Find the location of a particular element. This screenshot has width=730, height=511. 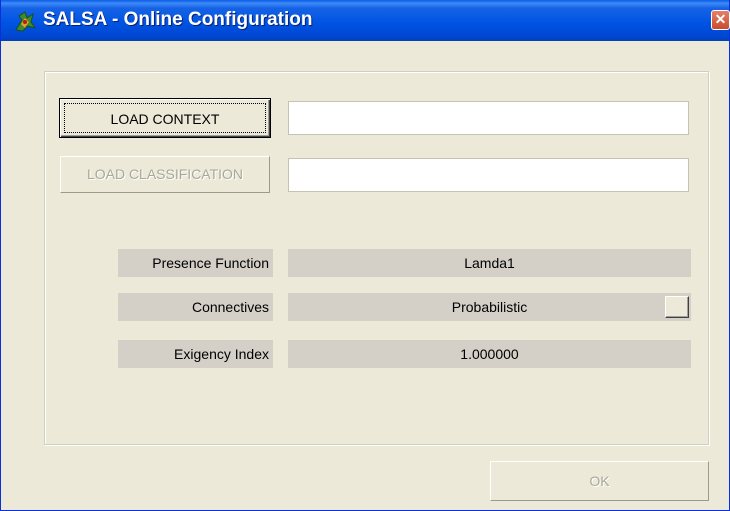

title-bar: SALSA - Online Configuration ✕ is located at coordinates (365, 20).